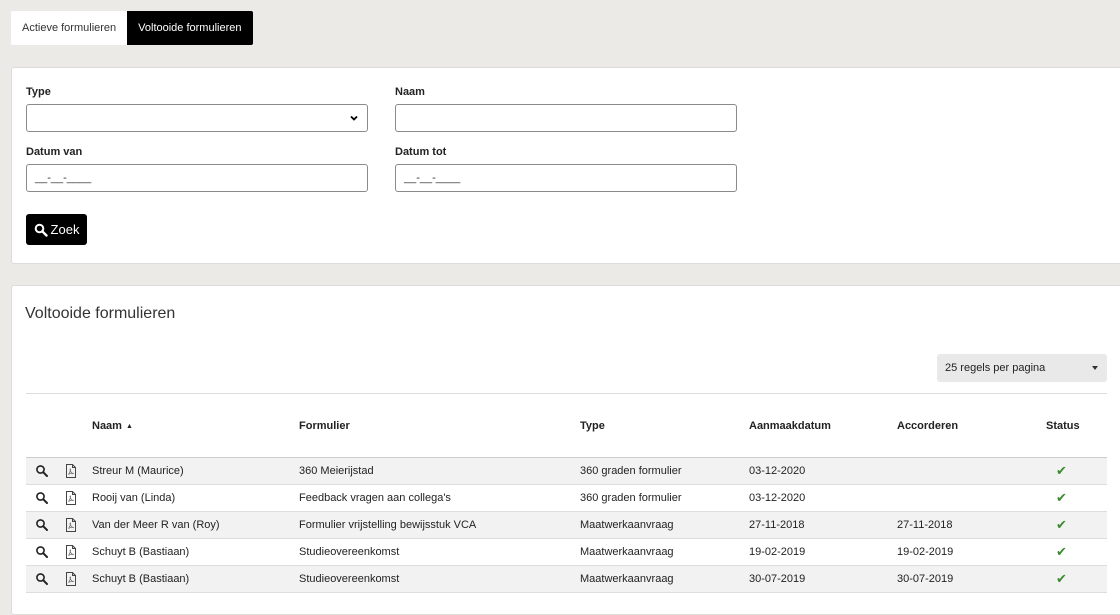 This screenshot has width=1120, height=615. Describe the element at coordinates (925, 525) in the screenshot. I see `cell-accorderen: 27-11-2018` at that location.